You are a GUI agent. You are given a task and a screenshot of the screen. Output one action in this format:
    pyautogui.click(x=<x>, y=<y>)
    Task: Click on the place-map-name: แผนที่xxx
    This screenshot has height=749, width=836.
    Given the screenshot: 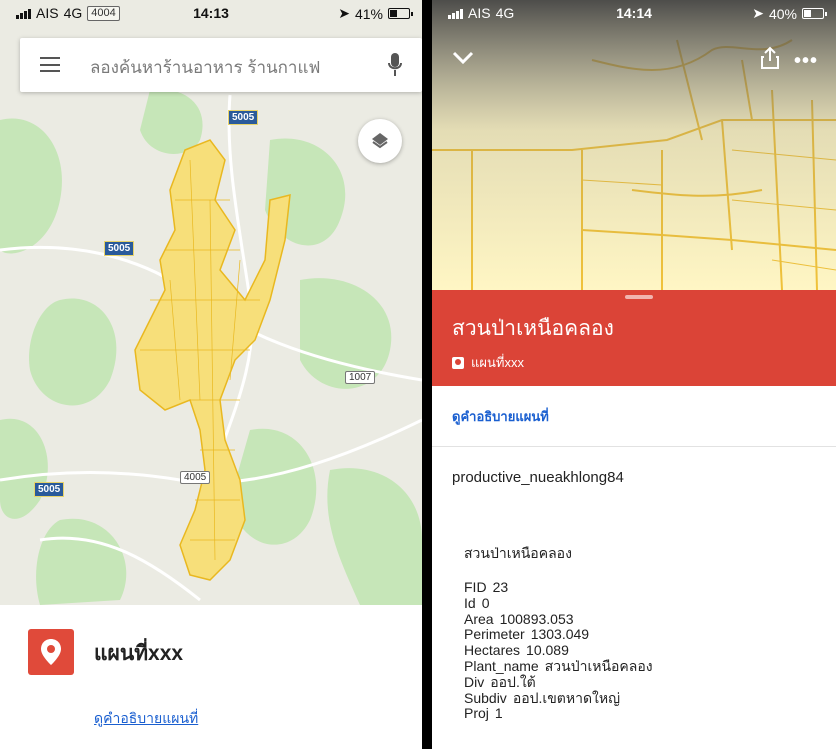 What is the action you would take?
    pyautogui.click(x=488, y=362)
    